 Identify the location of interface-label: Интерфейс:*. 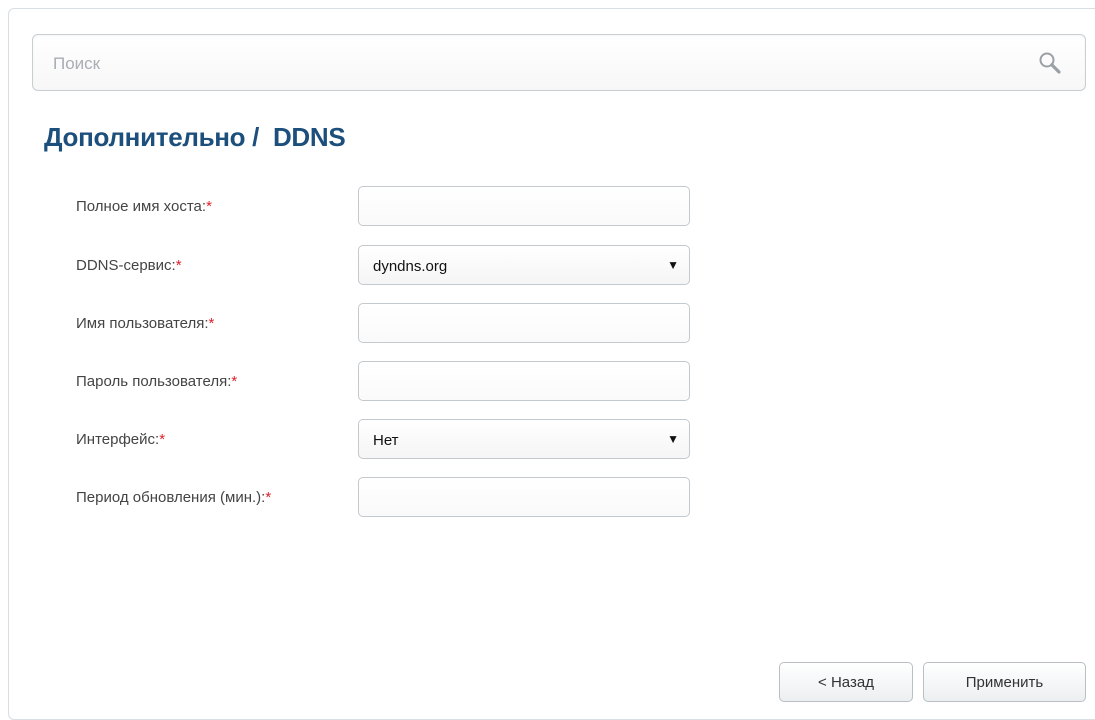
(120, 440).